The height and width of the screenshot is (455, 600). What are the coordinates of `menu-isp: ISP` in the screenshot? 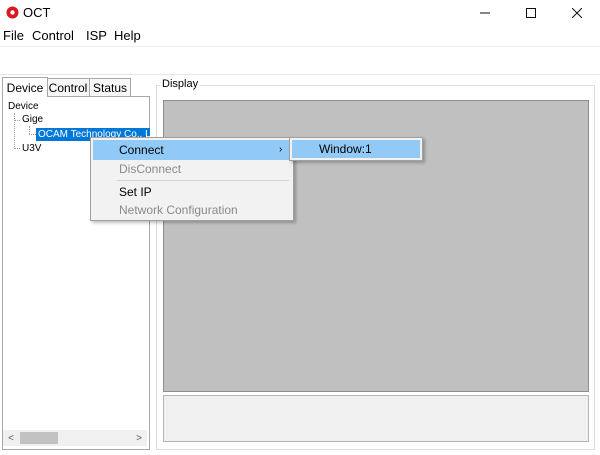 It's located at (96, 35).